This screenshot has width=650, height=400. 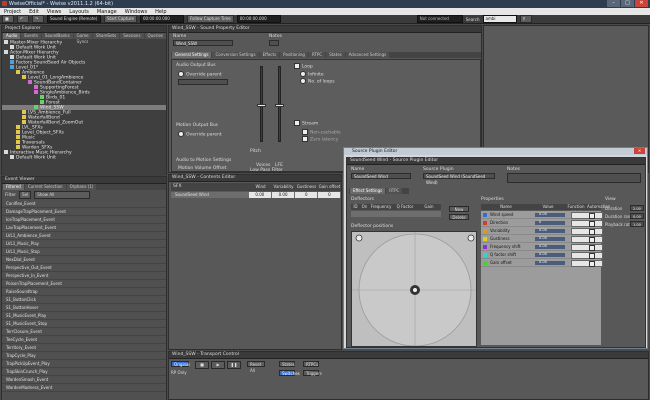 What do you see at coordinates (84, 260) in the screenshot?
I see `event-list-item: NexDial_Event` at bounding box center [84, 260].